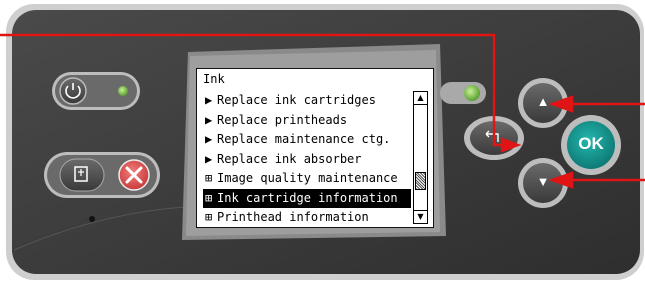  Describe the element at coordinates (420, 216) in the screenshot. I see `scroll-down-icon: ▼` at that location.